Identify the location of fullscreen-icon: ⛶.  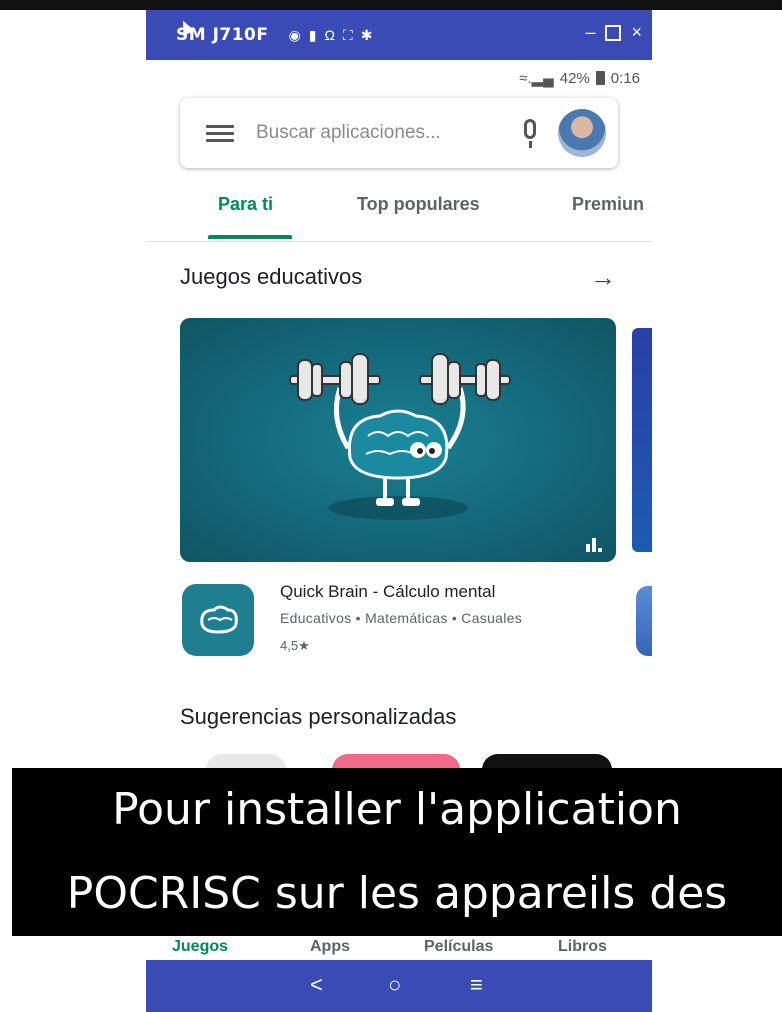
(348, 35).